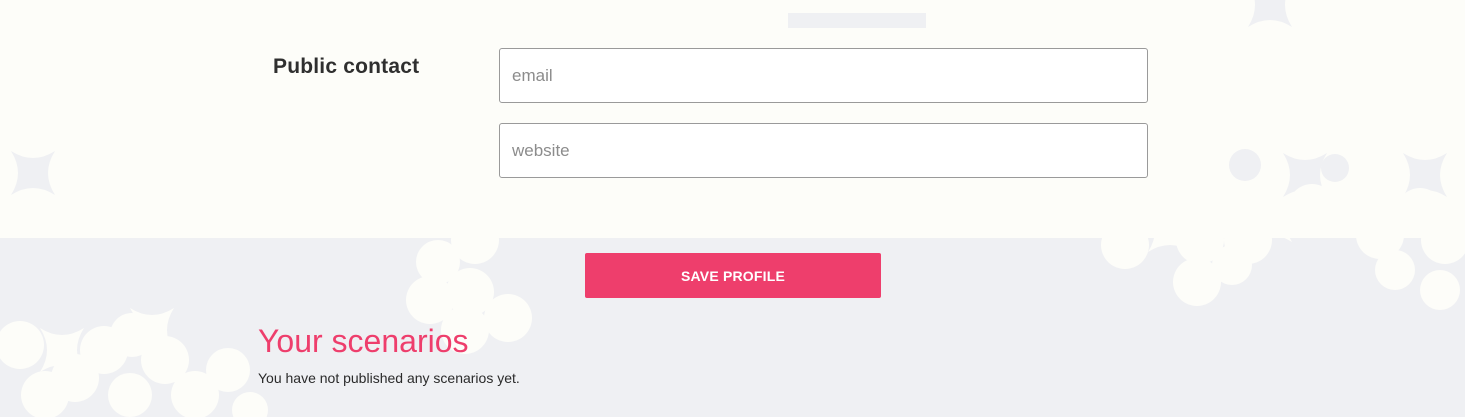 The width and height of the screenshot is (1465, 417). Describe the element at coordinates (857, 20) in the screenshot. I see `top-tab-decoration` at that location.